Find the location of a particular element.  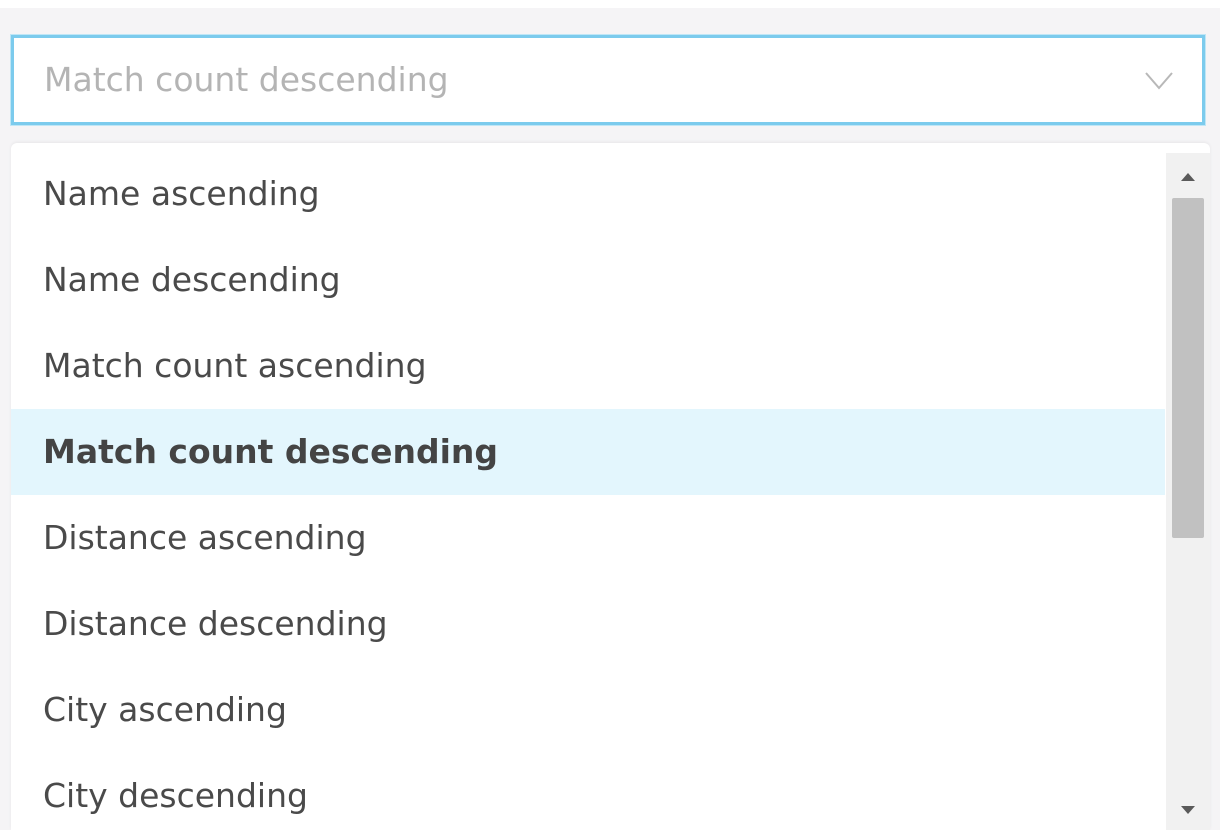

option-distance-descending: Distance descending is located at coordinates (588, 624).